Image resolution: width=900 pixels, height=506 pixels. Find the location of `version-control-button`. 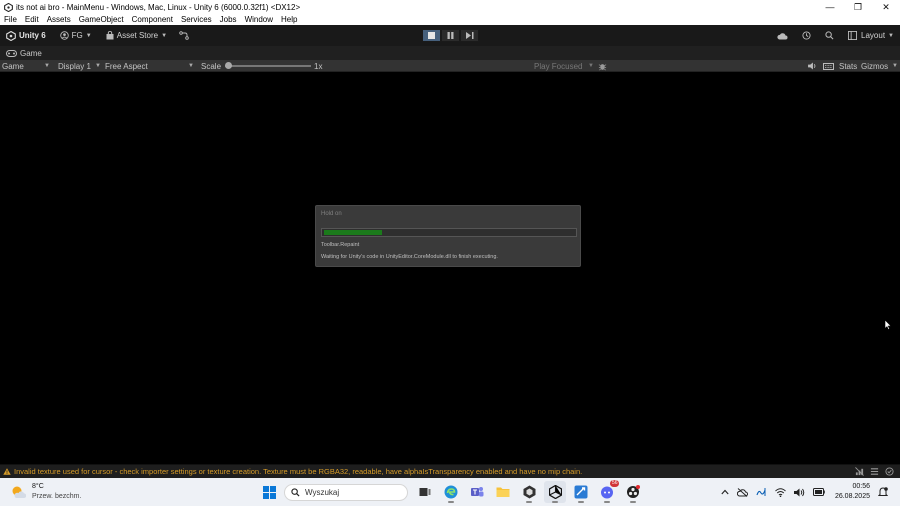

version-control-button is located at coordinates (184, 35).